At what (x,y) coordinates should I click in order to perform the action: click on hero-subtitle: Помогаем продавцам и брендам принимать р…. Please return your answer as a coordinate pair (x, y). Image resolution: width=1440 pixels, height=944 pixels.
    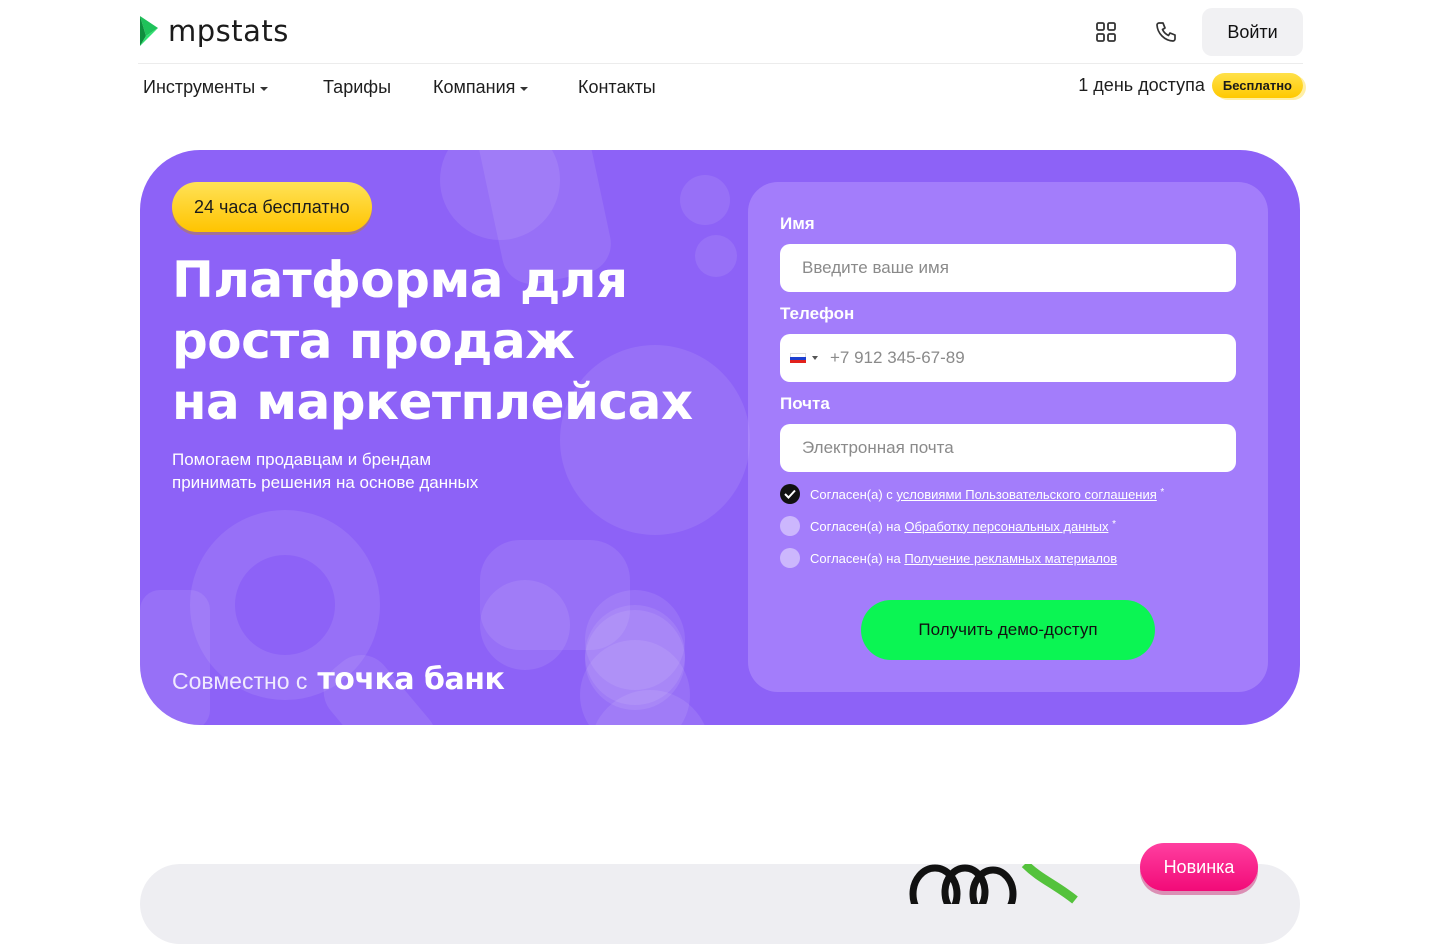
    Looking at the image, I should click on (325, 471).